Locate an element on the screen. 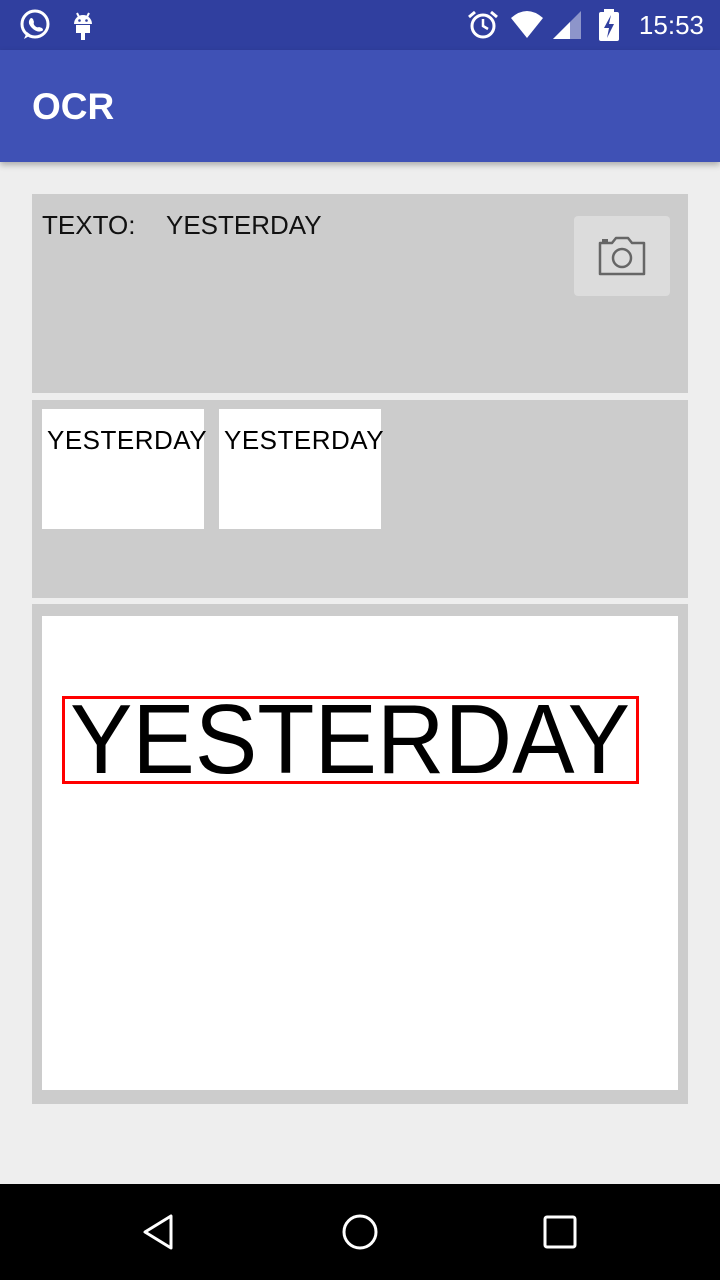  signal-icon is located at coordinates (567, 25).